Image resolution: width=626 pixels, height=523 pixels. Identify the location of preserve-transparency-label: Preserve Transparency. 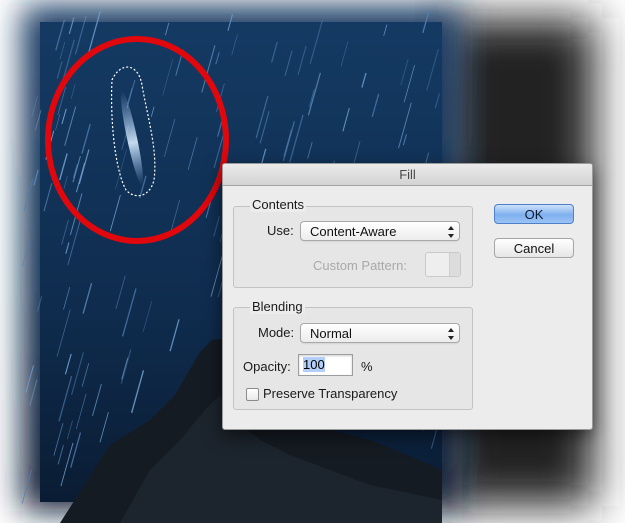
(330, 393).